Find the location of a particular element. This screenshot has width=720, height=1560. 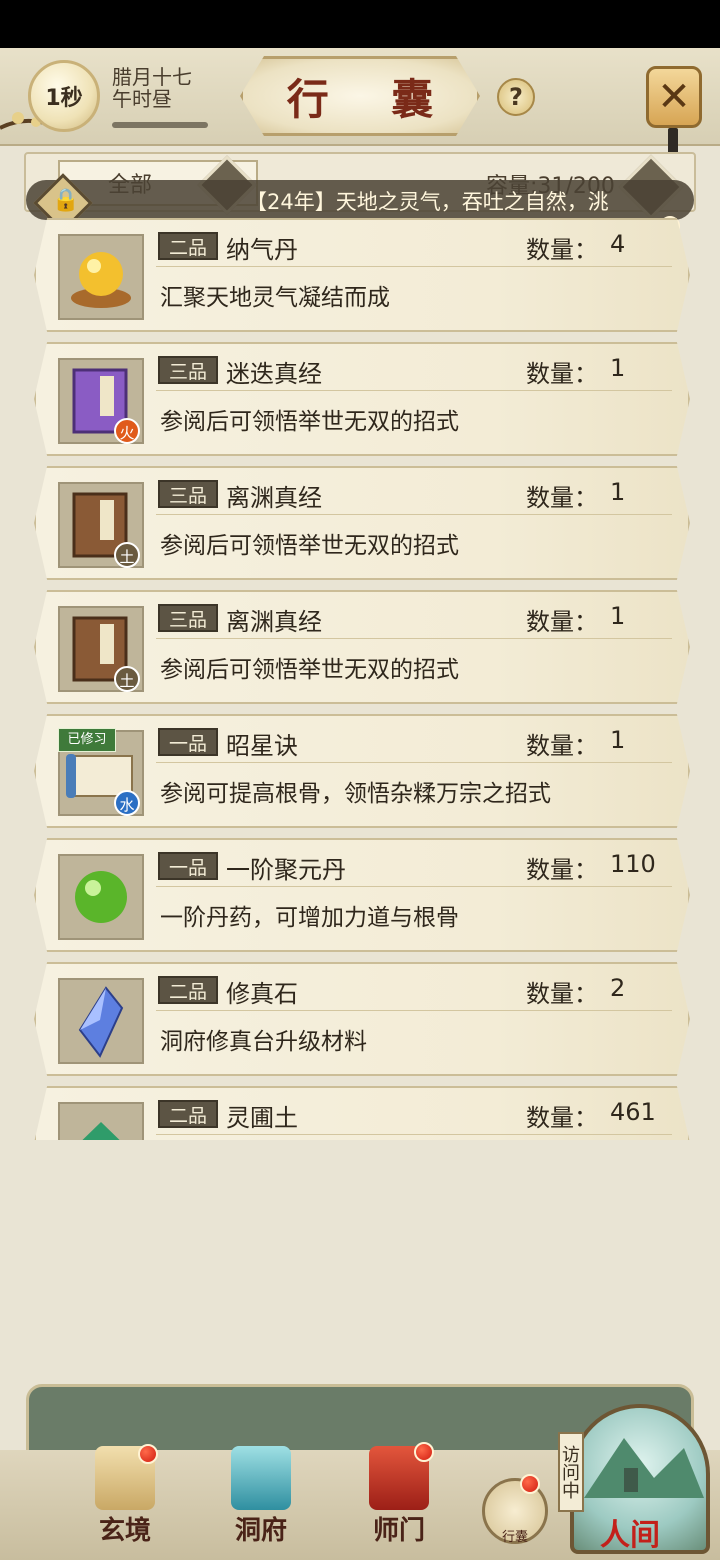

element-badge: 水 is located at coordinates (127, 803).